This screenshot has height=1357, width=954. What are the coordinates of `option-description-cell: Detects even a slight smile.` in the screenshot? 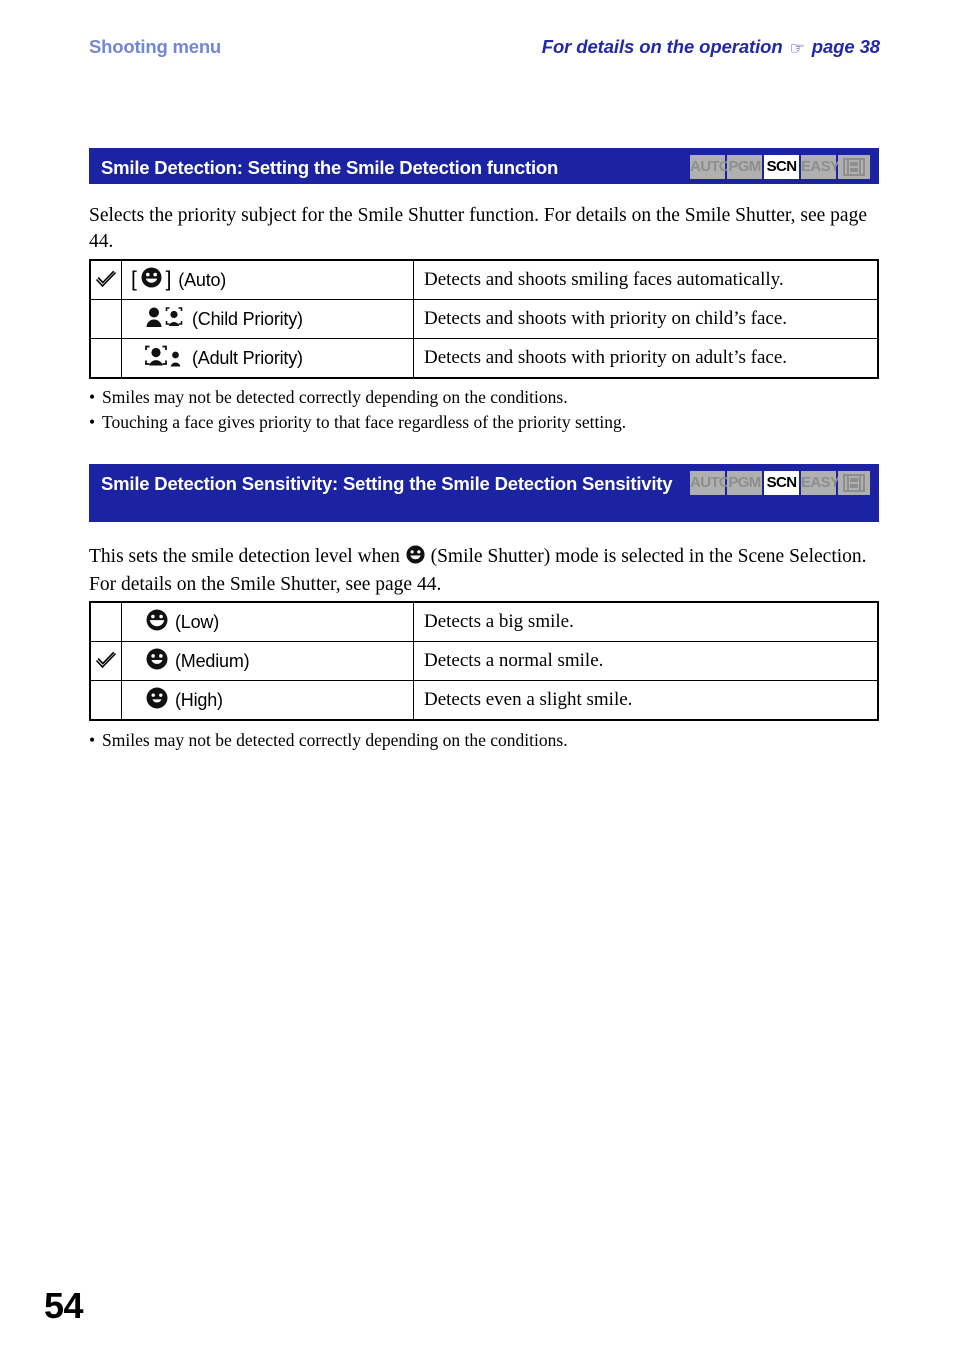 It's located at (646, 700).